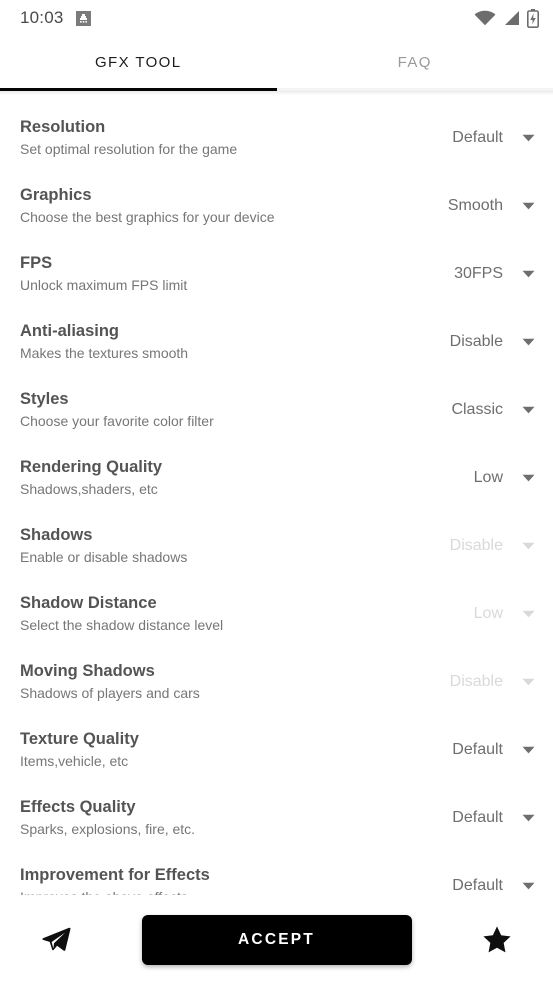 This screenshot has width=553, height=984. What do you see at coordinates (79, 738) in the screenshot?
I see `setting-title: Texture Quality` at bounding box center [79, 738].